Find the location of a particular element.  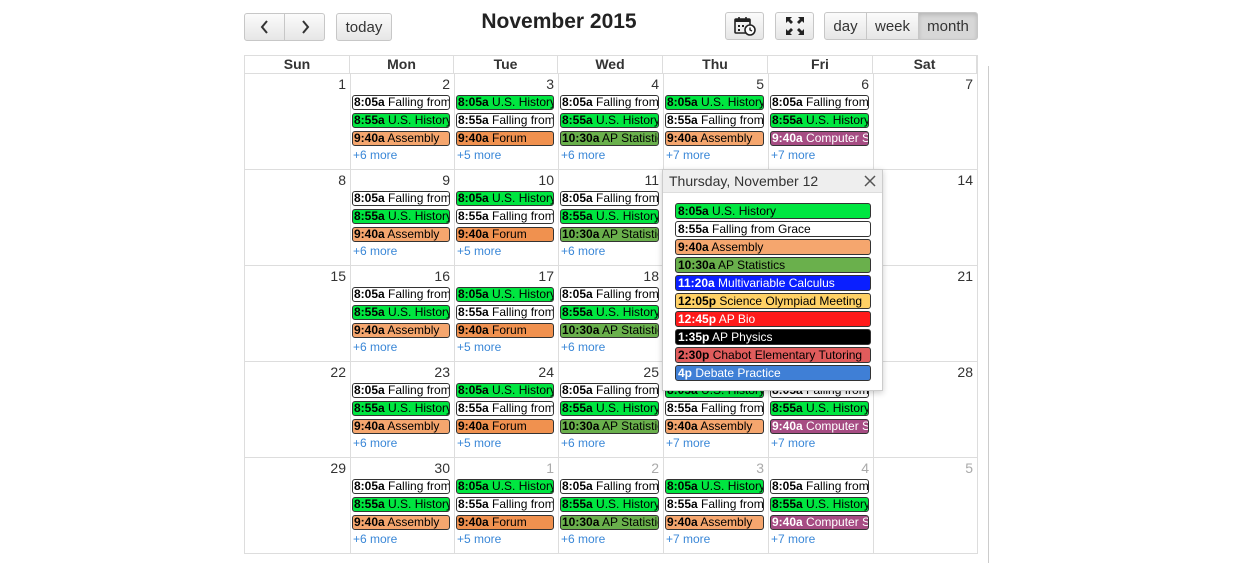

day-number: 10 is located at coordinates (539, 180).